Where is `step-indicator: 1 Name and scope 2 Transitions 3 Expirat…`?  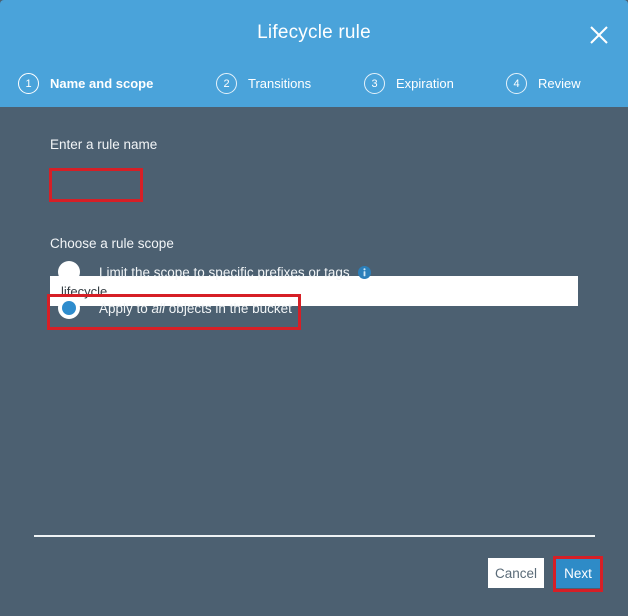
step-indicator: 1 Name and scope 2 Transitions 3 Expirat… is located at coordinates (314, 84).